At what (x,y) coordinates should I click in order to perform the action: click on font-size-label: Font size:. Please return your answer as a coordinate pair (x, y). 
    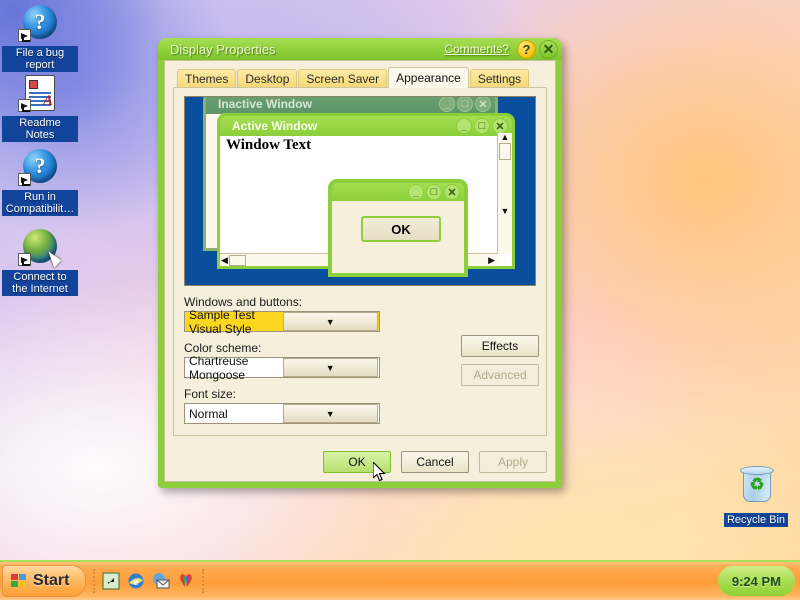
    Looking at the image, I should click on (210, 394).